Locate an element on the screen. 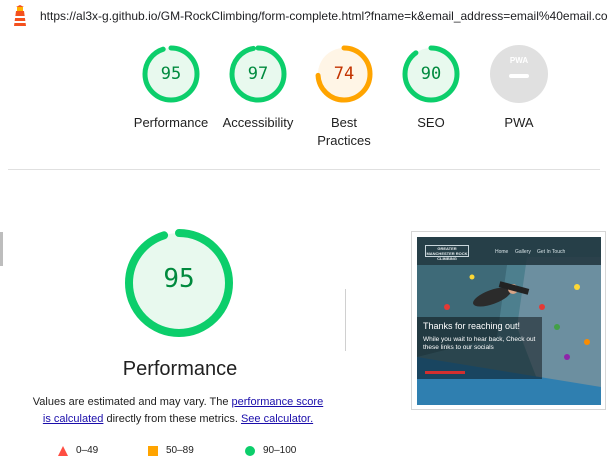 The width and height of the screenshot is (608, 467). category-label: Best Practices is located at coordinates (344, 132).